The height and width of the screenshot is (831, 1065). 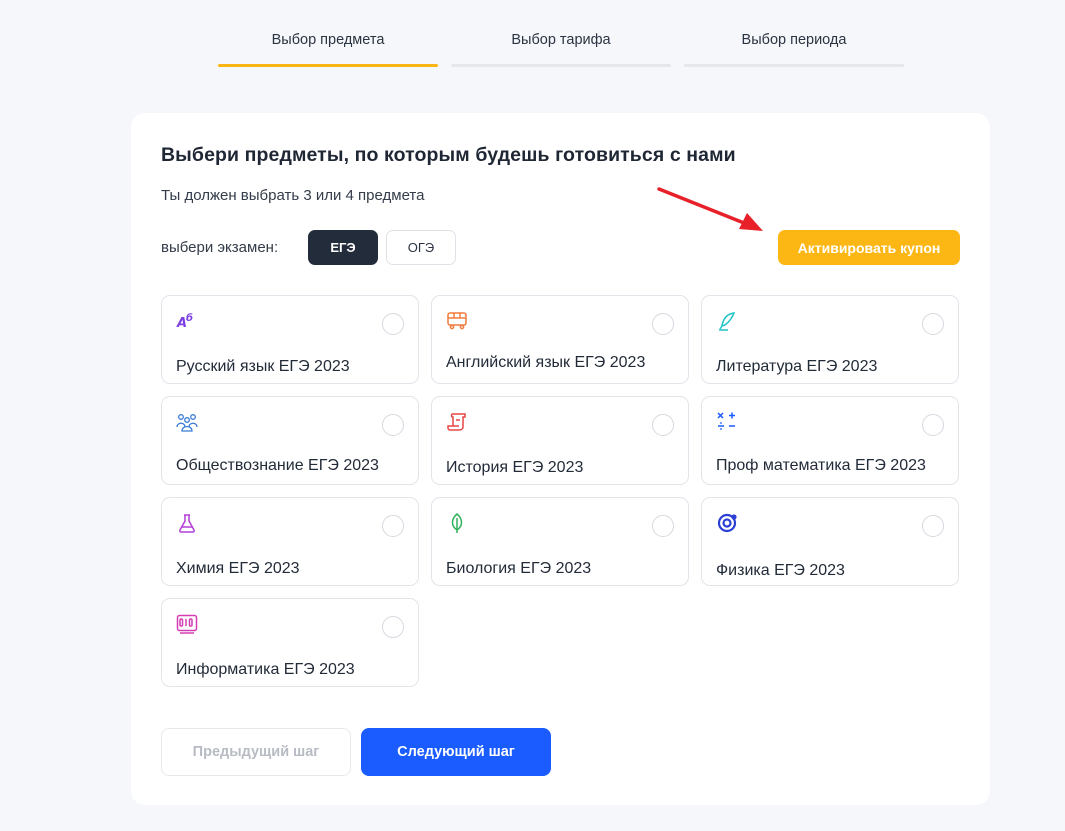 What do you see at coordinates (265, 669) in the screenshot?
I see `subject-name: Информатика ЕГЭ 2023` at bounding box center [265, 669].